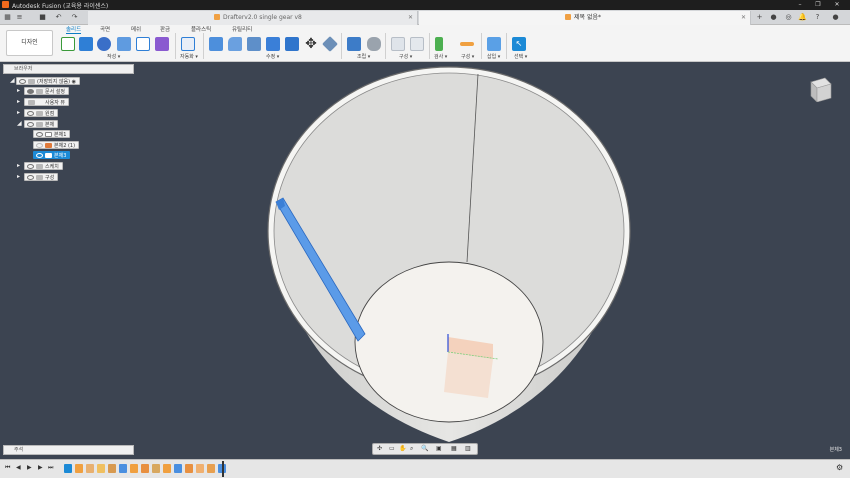 The height and width of the screenshot is (478, 850). Describe the element at coordinates (440, 56) in the screenshot. I see `inspect-menu: 검사 ▾` at that location.